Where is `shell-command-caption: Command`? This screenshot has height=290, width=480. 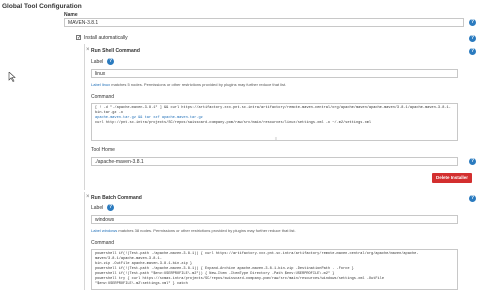
shell-command-caption: Command is located at coordinates (103, 97).